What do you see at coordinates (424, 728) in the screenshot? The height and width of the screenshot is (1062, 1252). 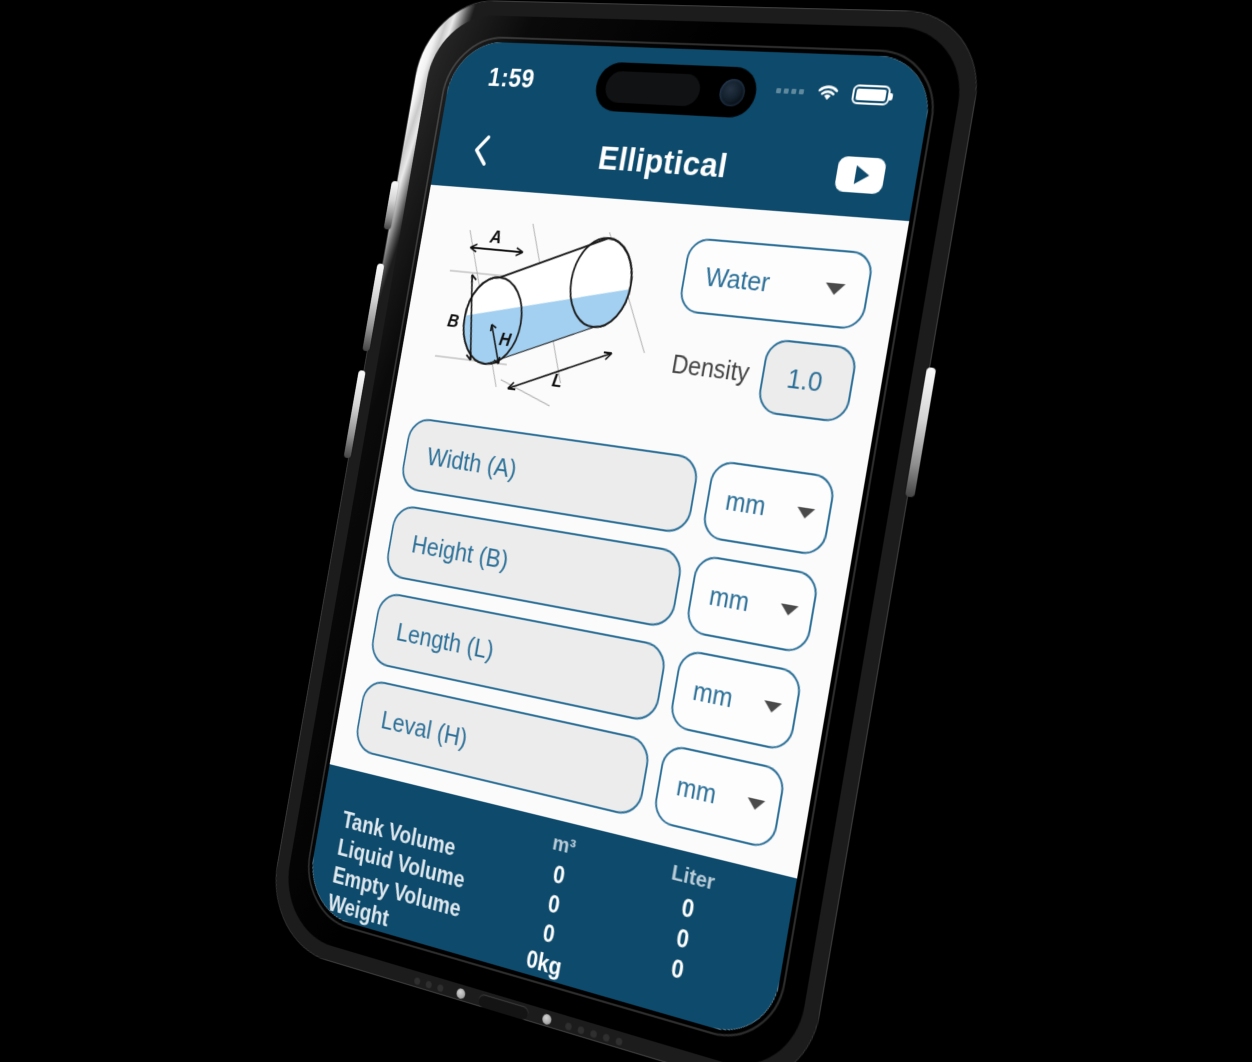 I see `level-input-label: Leval (H)` at bounding box center [424, 728].